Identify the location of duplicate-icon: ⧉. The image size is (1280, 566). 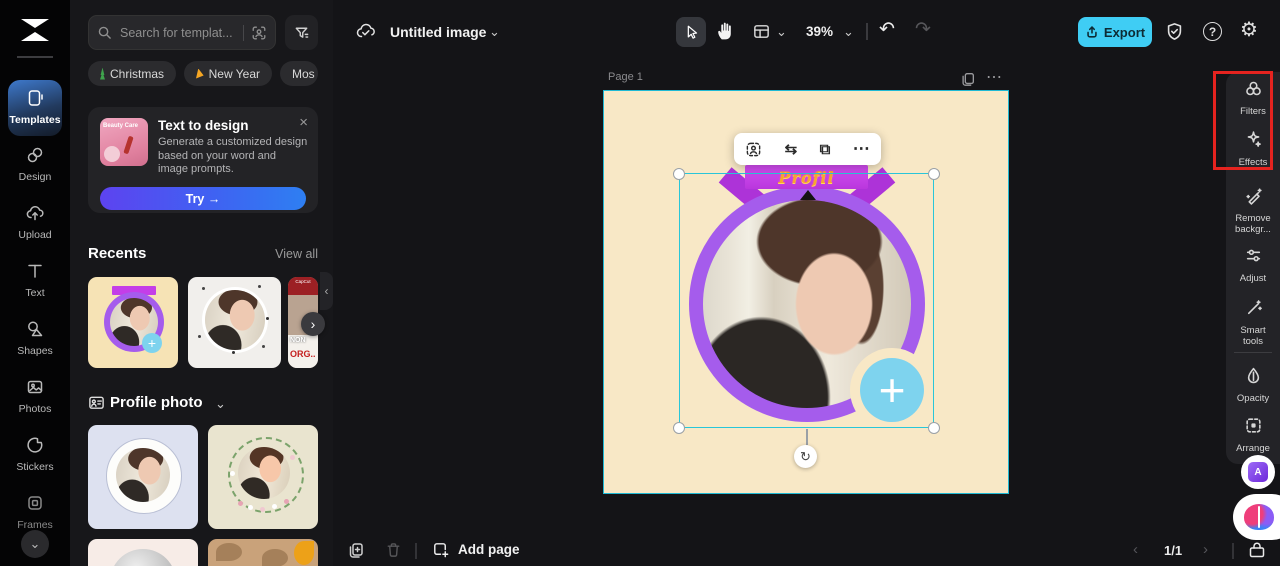
(825, 149).